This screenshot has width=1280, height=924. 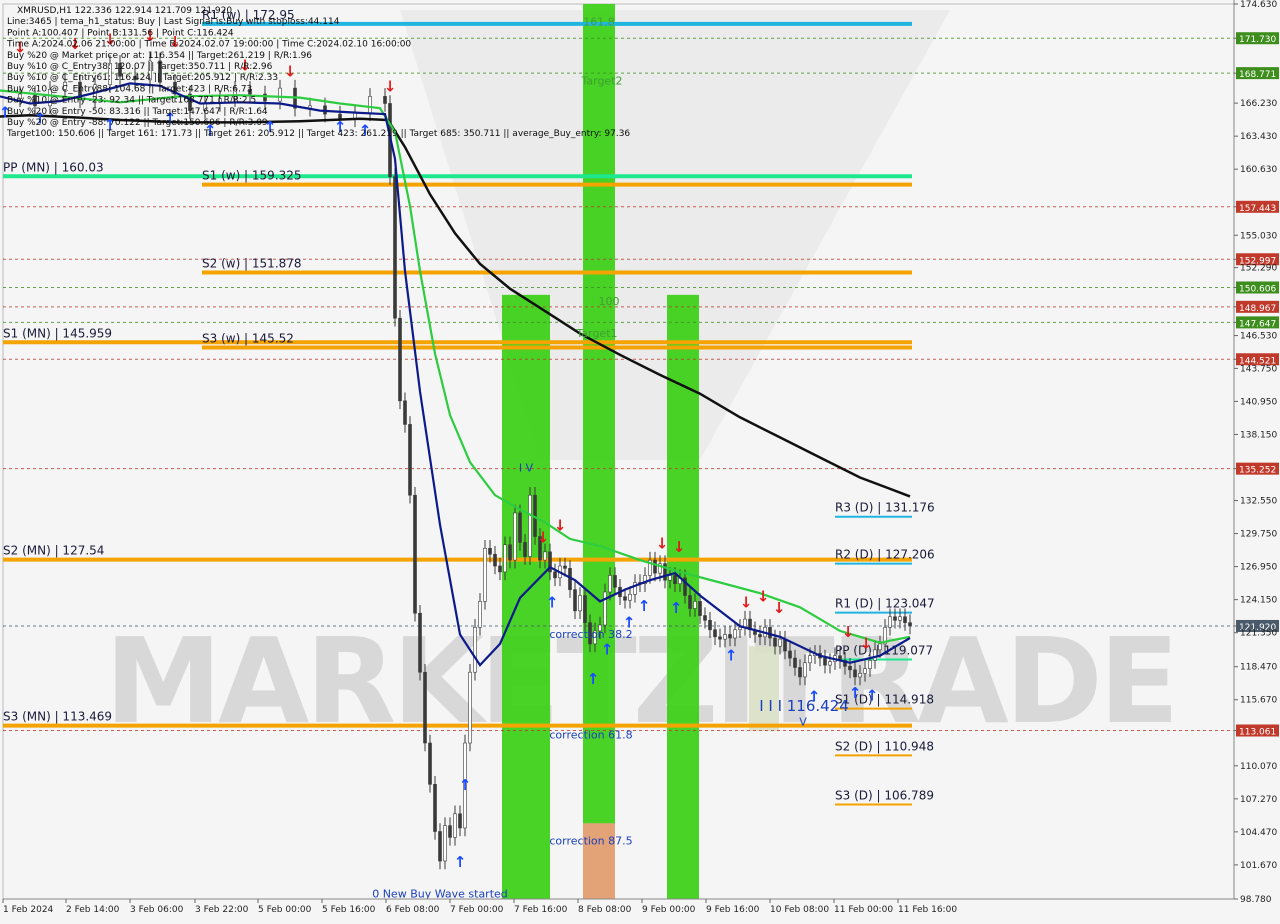 What do you see at coordinates (599, 22) in the screenshot?
I see `target2-value-label: 161.8` at bounding box center [599, 22].